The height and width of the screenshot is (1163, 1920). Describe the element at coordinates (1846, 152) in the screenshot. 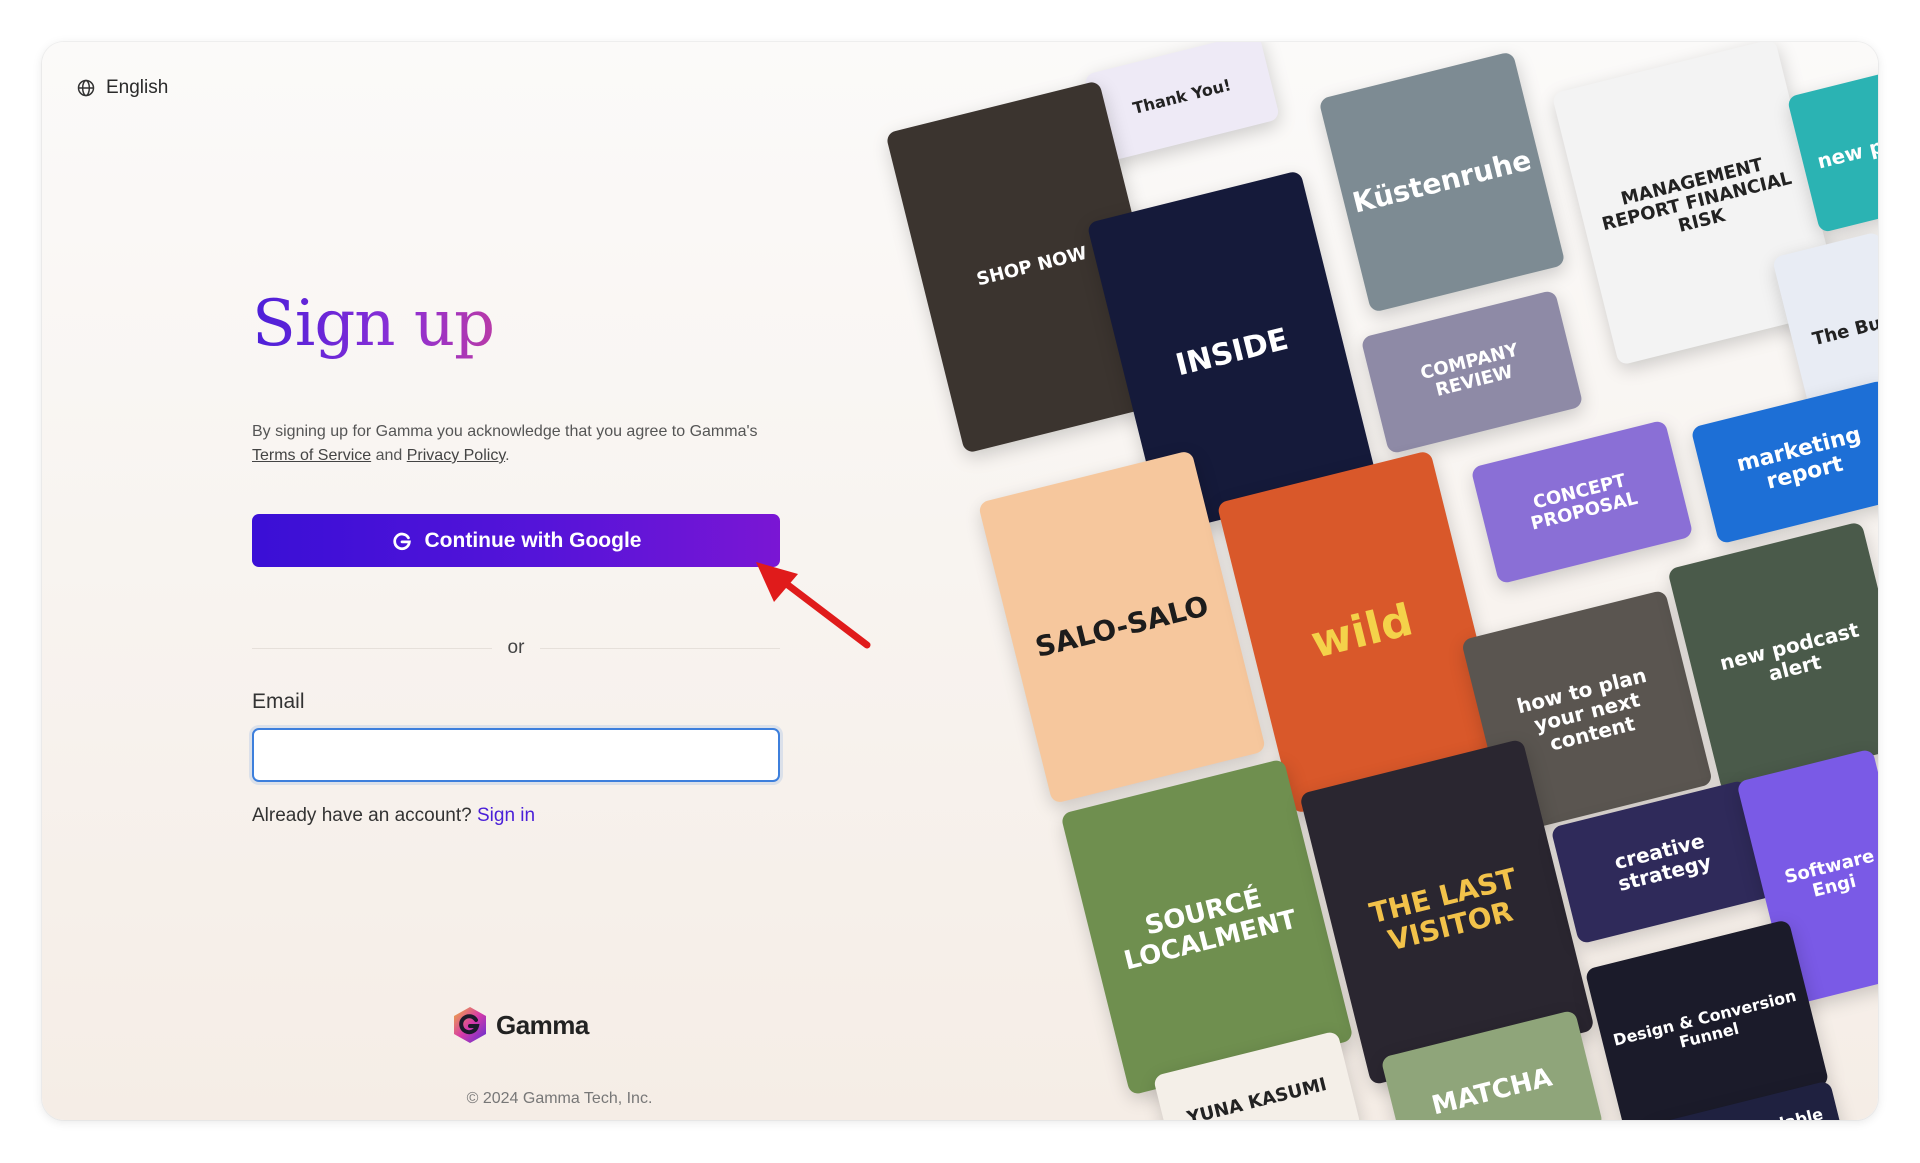

I see `template-thumbnail-title: new pe` at that location.